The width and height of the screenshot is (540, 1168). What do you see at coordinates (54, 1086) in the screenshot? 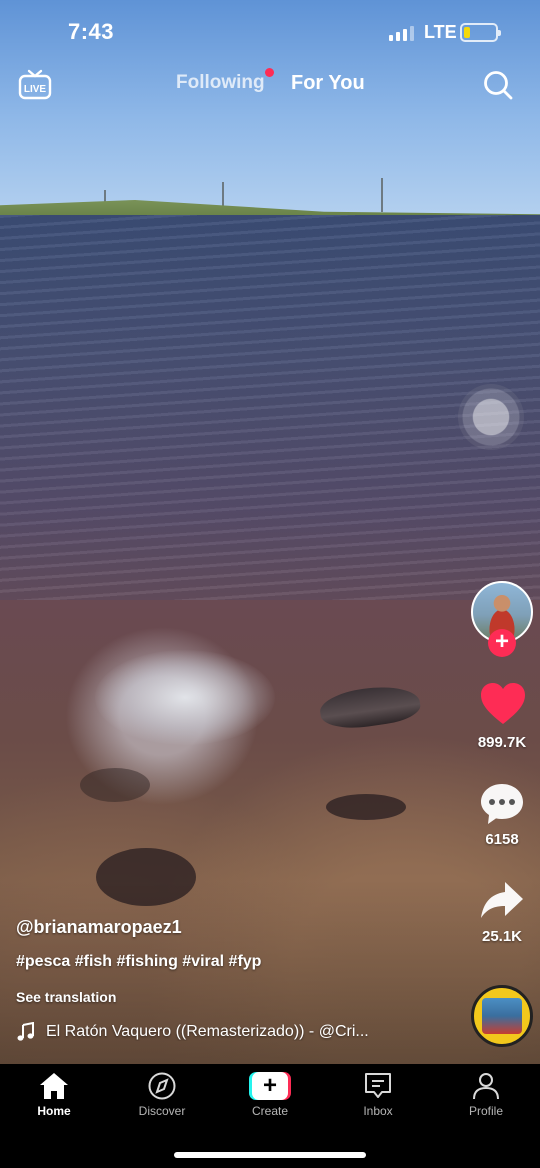
I see `home-icon` at bounding box center [54, 1086].